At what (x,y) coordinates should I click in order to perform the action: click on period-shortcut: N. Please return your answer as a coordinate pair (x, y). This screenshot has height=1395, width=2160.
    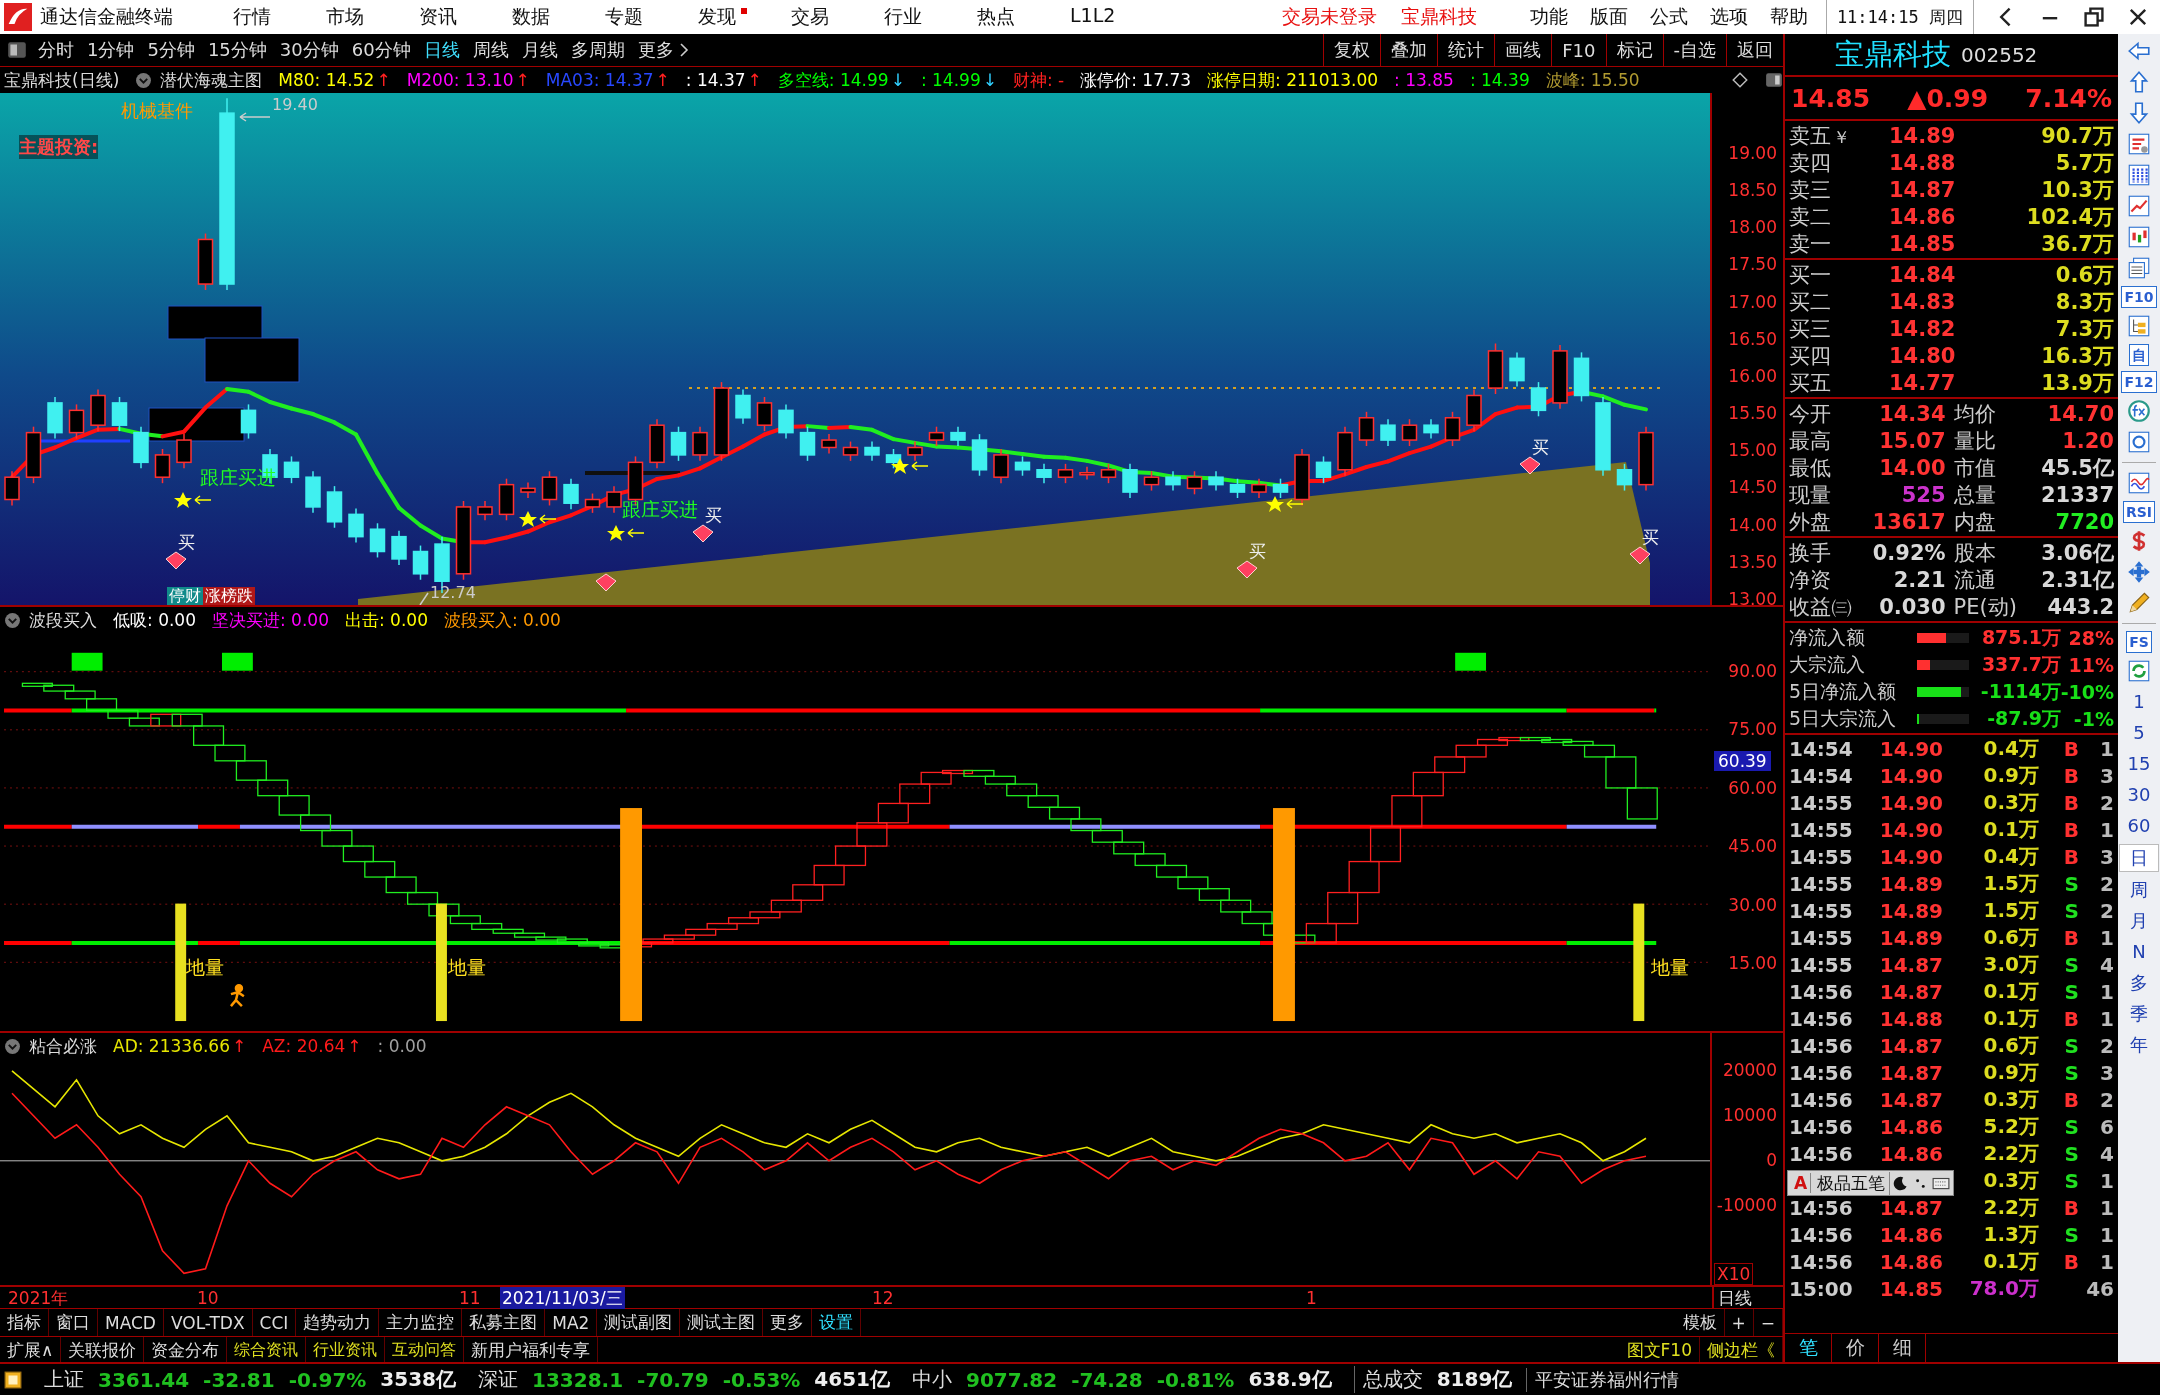
    Looking at the image, I should click on (2139, 952).